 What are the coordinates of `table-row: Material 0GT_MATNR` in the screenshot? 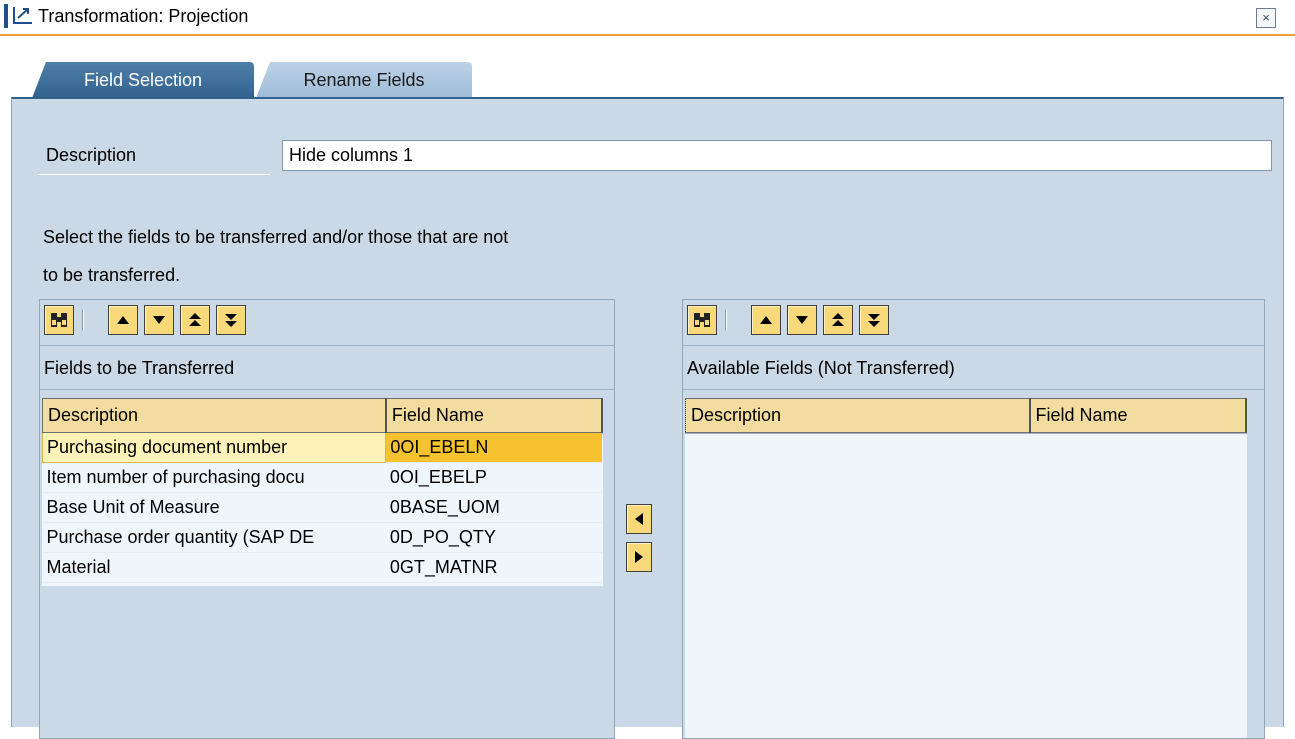 It's located at (322, 567).